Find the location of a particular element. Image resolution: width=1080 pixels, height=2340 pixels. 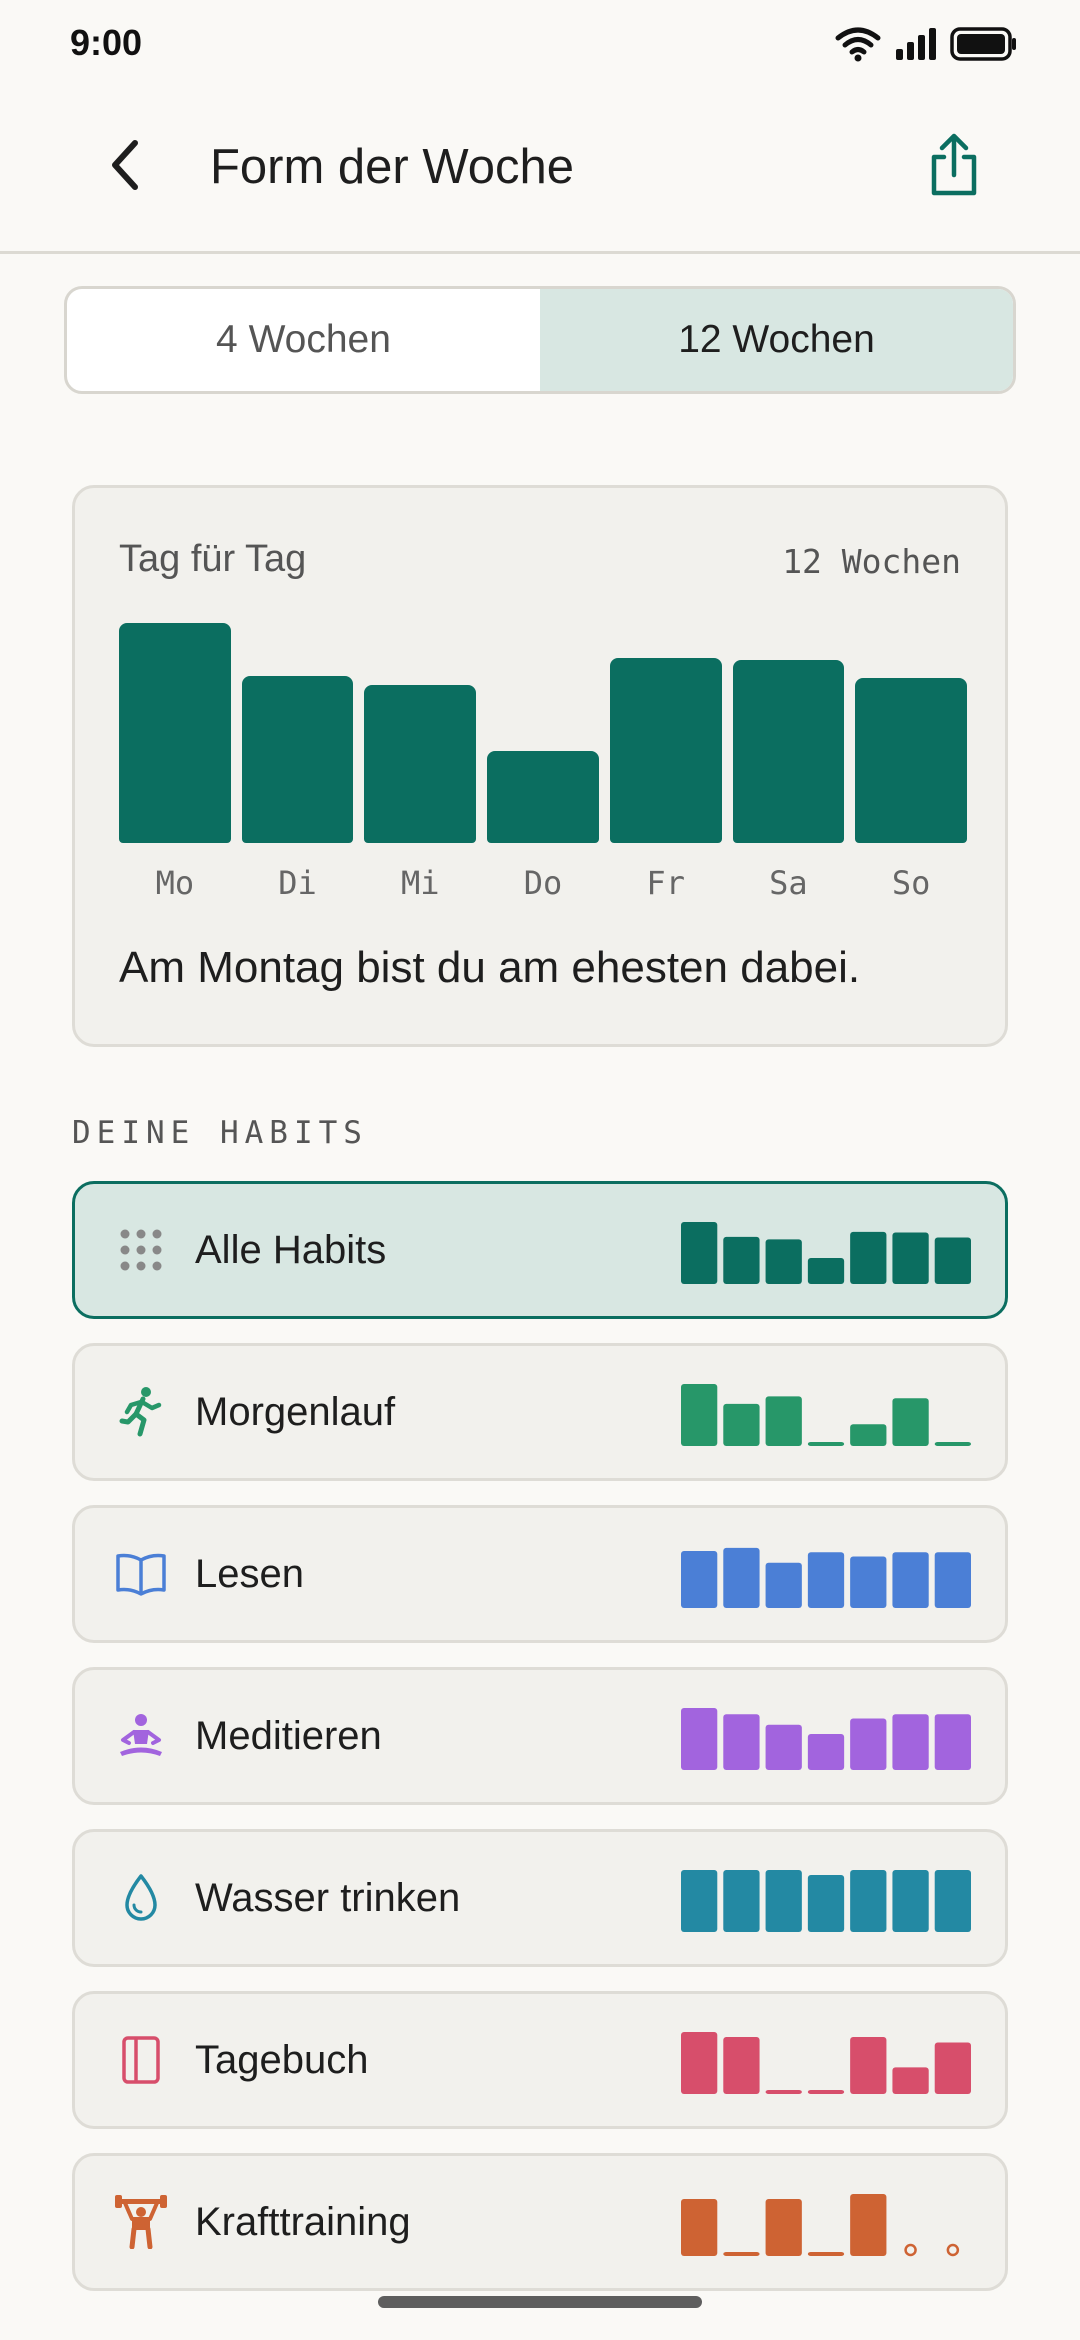

weekday-label-fr: Fr is located at coordinates (665, 883).